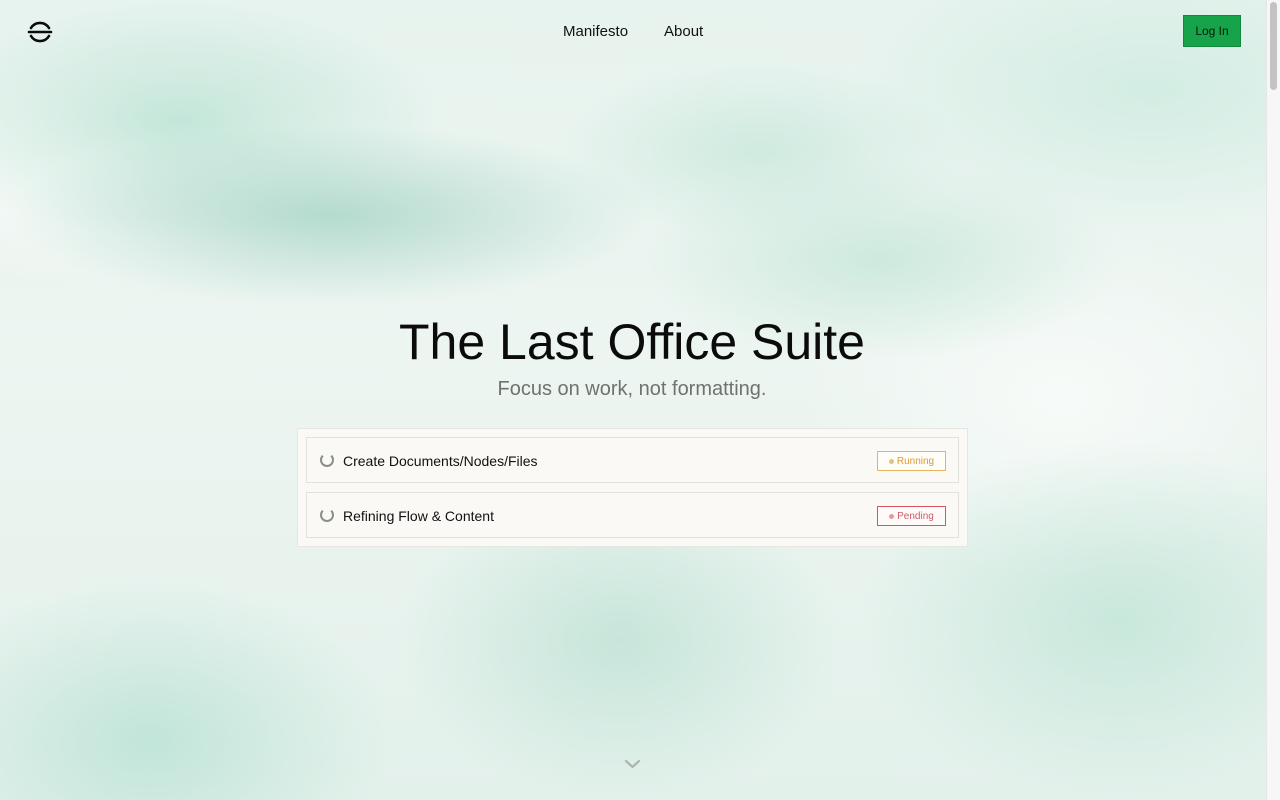  What do you see at coordinates (915, 461) in the screenshot?
I see `status-badge-label: Running` at bounding box center [915, 461].